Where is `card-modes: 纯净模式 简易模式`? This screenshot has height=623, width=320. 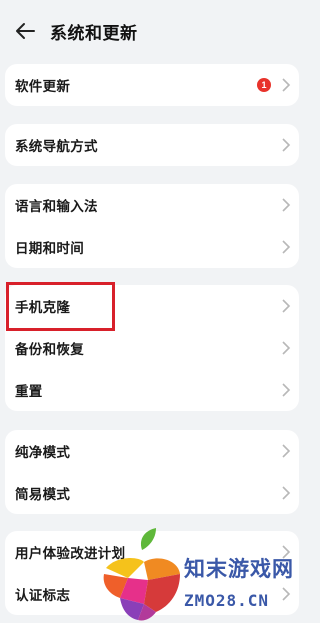
card-modes: 纯净模式 简易模式 is located at coordinates (152, 472).